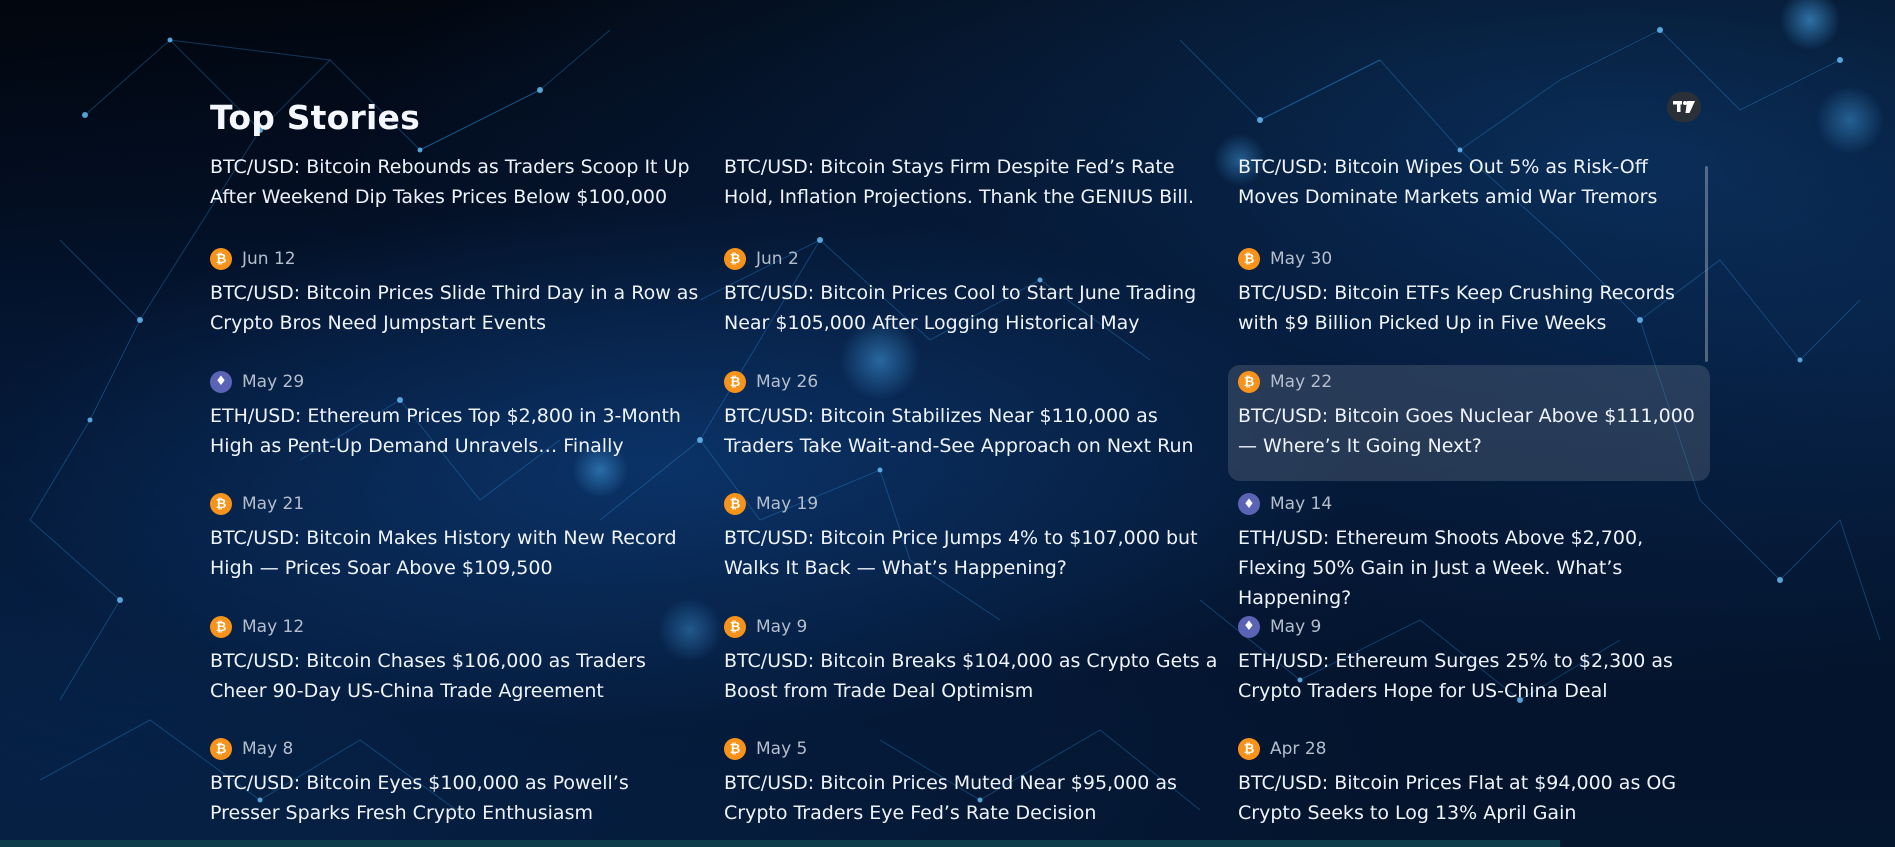  Describe the element at coordinates (268, 749) in the screenshot. I see `story-date: May 8` at that location.